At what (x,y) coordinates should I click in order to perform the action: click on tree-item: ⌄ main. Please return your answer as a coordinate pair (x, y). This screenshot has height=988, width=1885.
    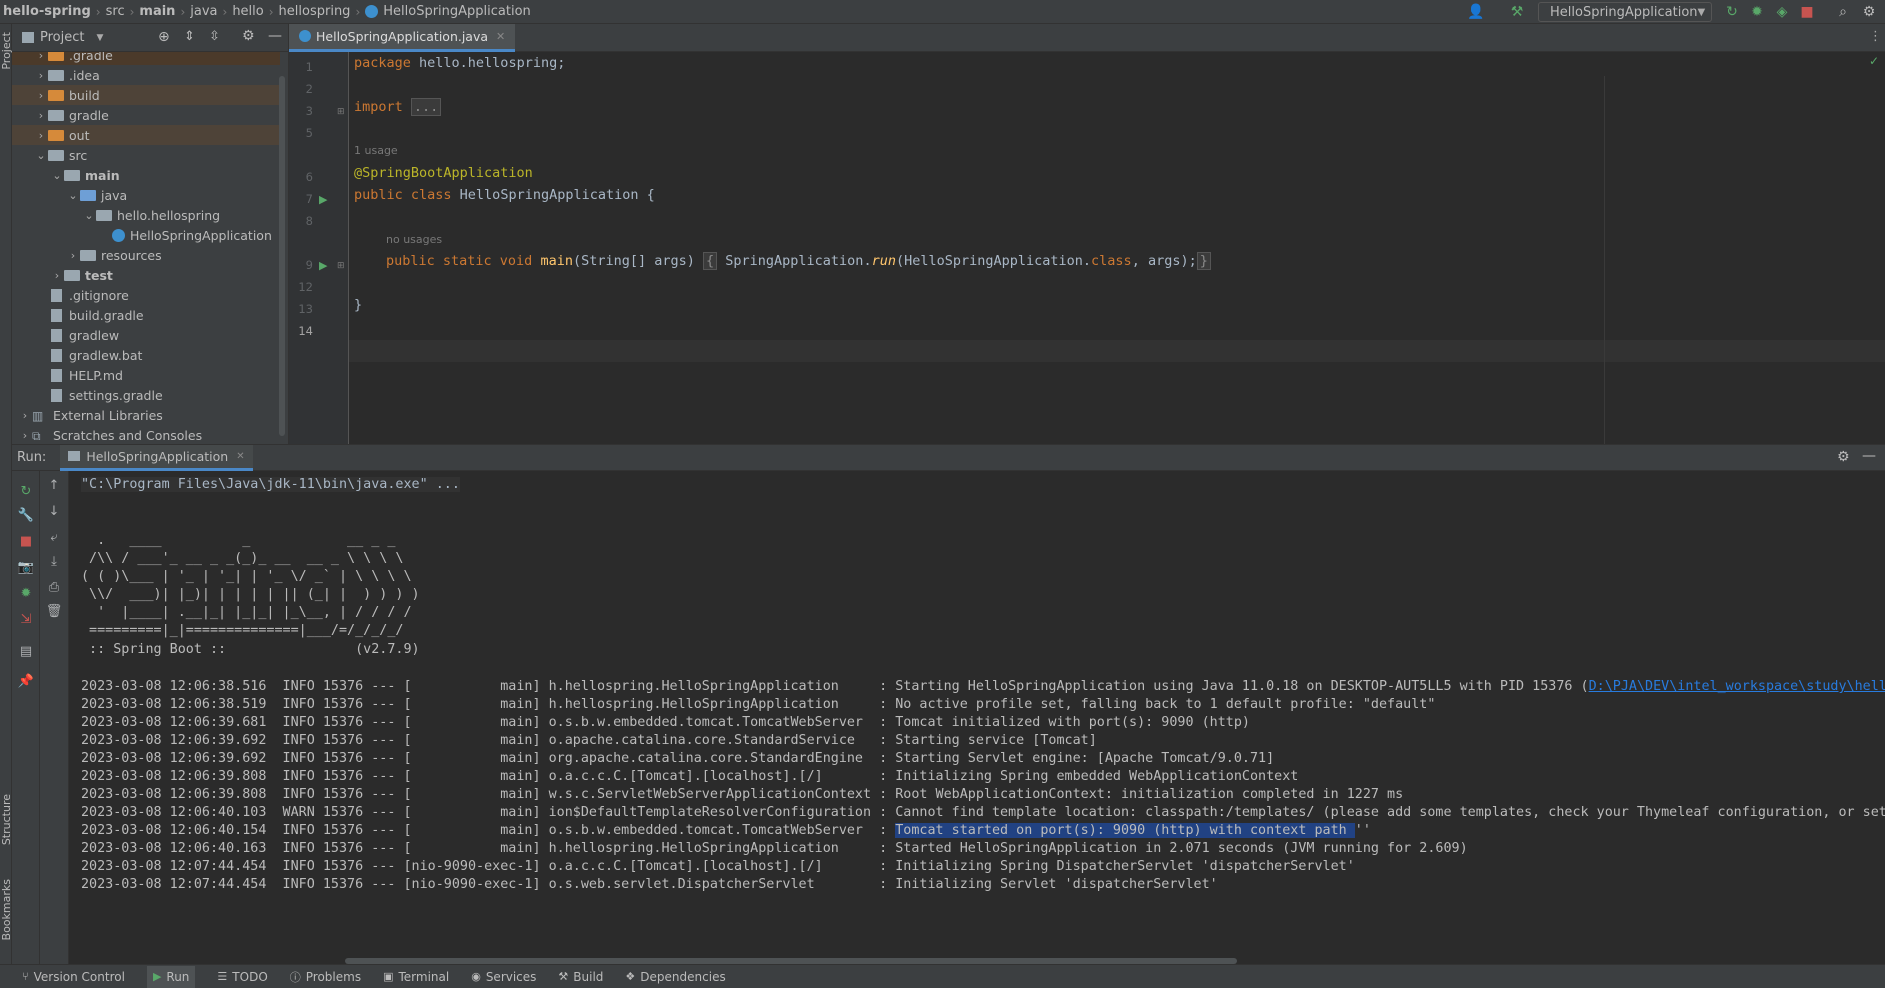
    Looking at the image, I should click on (146, 175).